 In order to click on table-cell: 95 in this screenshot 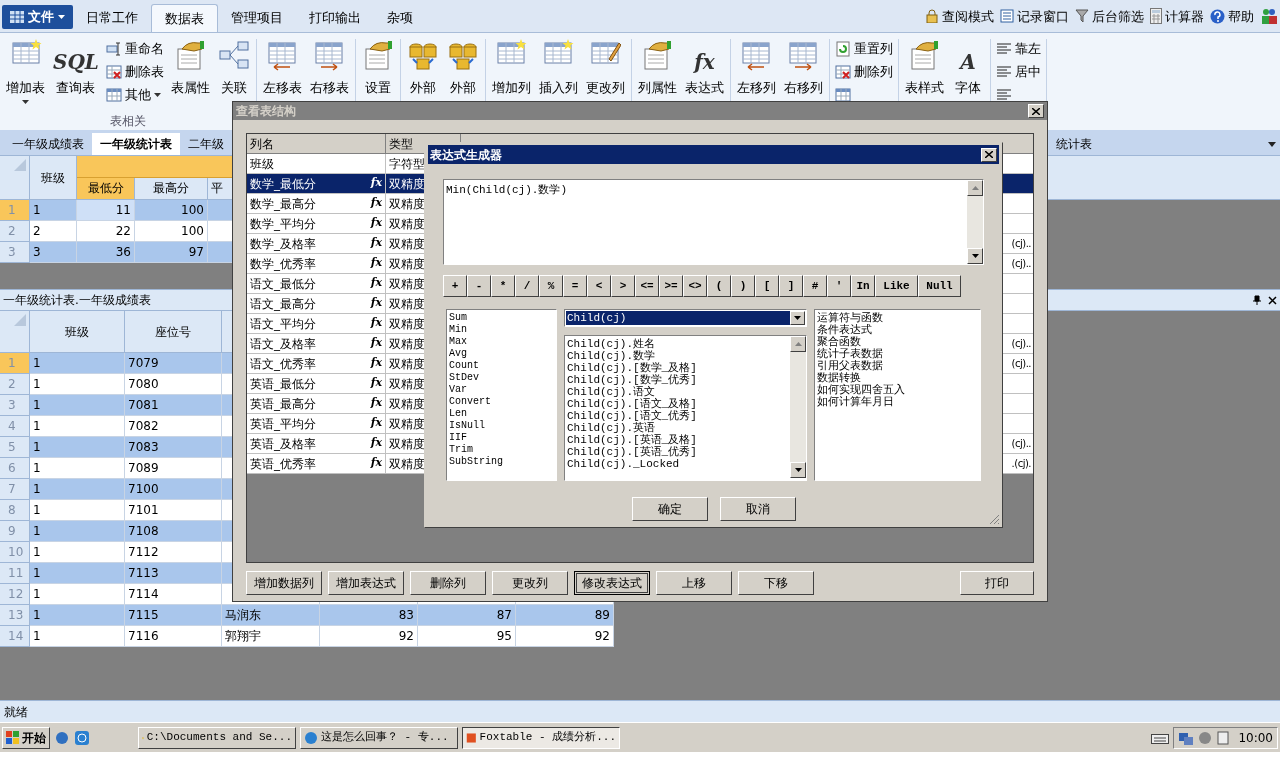, I will do `click(467, 636)`.